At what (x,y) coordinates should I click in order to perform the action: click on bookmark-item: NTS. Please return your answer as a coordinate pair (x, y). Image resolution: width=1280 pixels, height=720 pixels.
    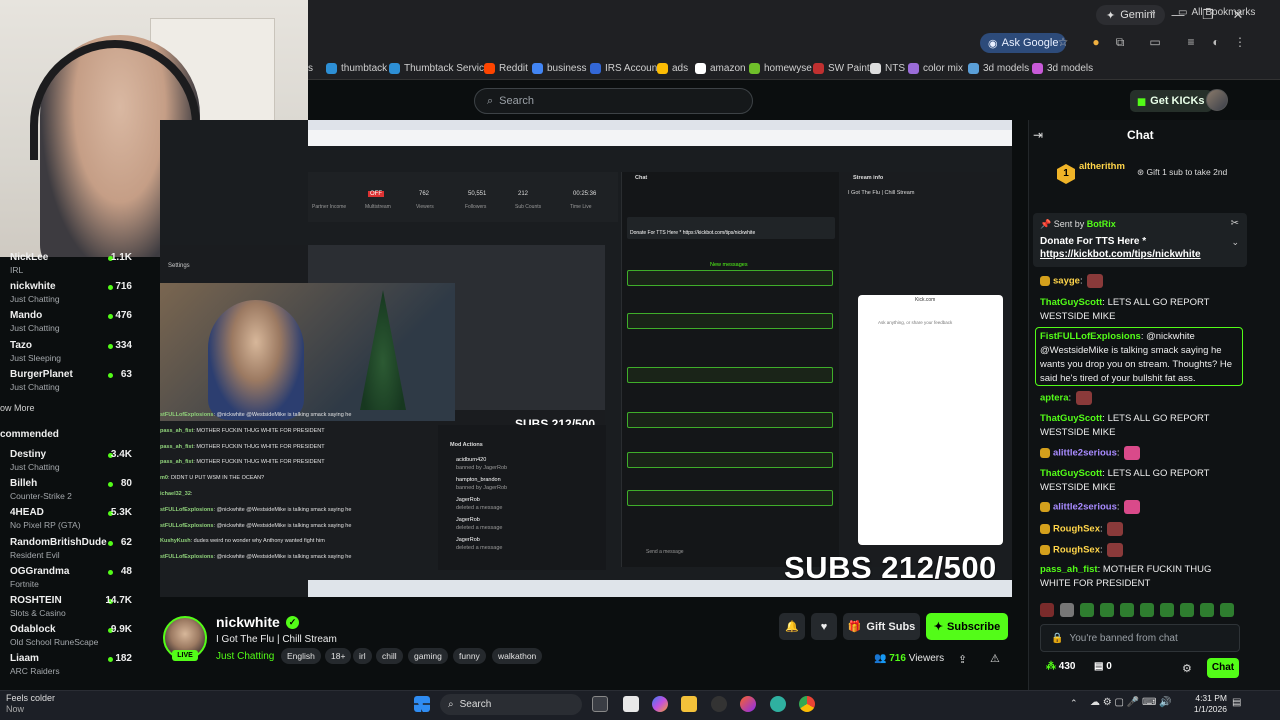
    Looking at the image, I should click on (887, 68).